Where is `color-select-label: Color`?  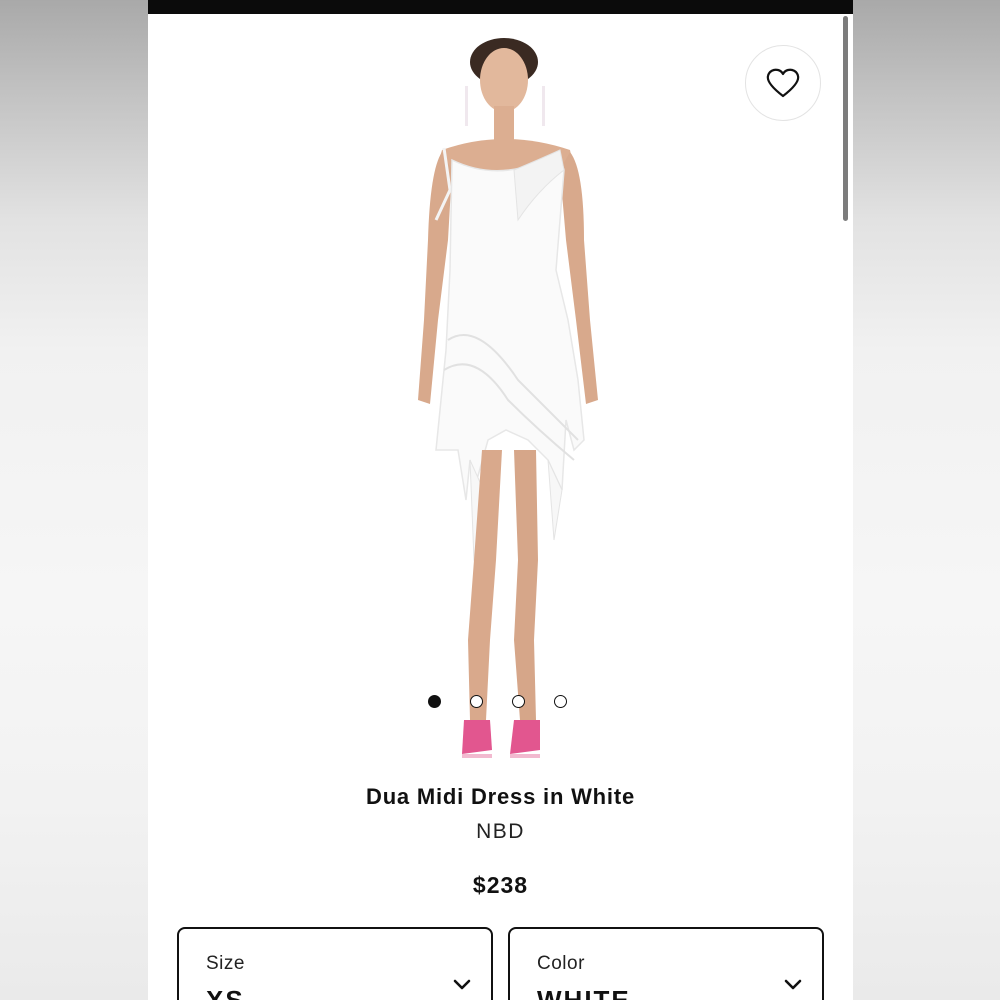
color-select-label: Color is located at coordinates (561, 963).